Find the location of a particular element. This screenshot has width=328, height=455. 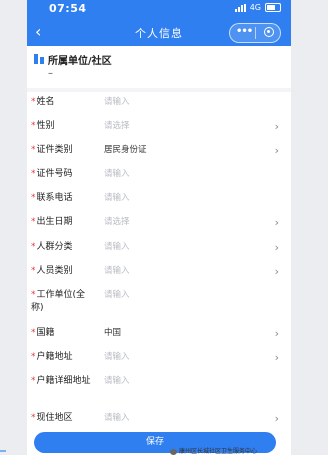

field-label-text: 现住地区 is located at coordinates (54, 418).